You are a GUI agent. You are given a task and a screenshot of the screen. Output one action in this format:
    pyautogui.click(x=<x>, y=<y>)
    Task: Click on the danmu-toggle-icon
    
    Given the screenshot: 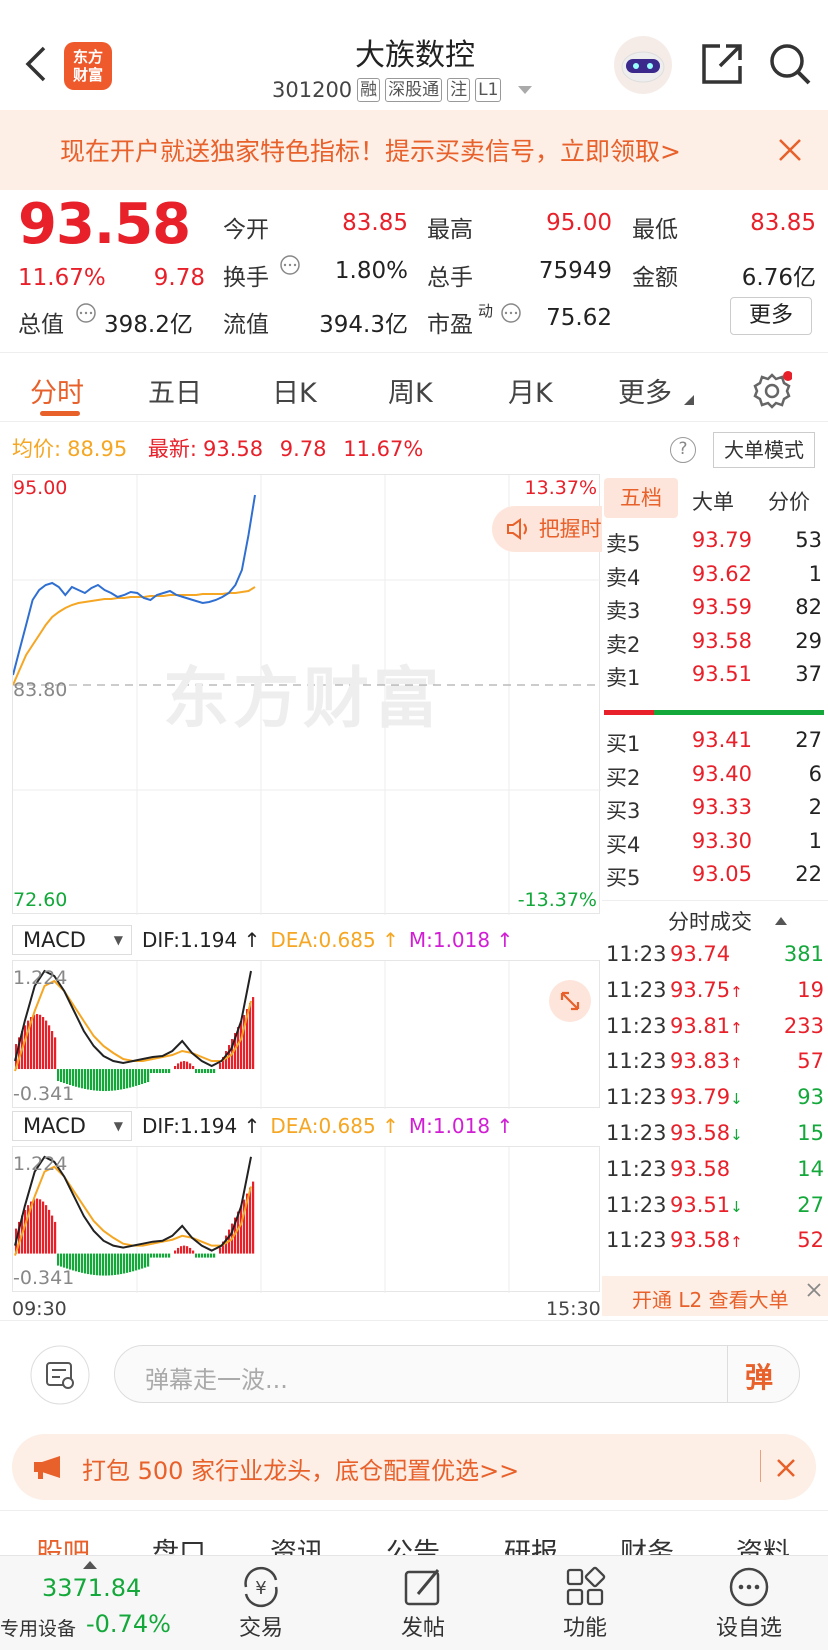 What is the action you would take?
    pyautogui.click(x=60, y=1375)
    